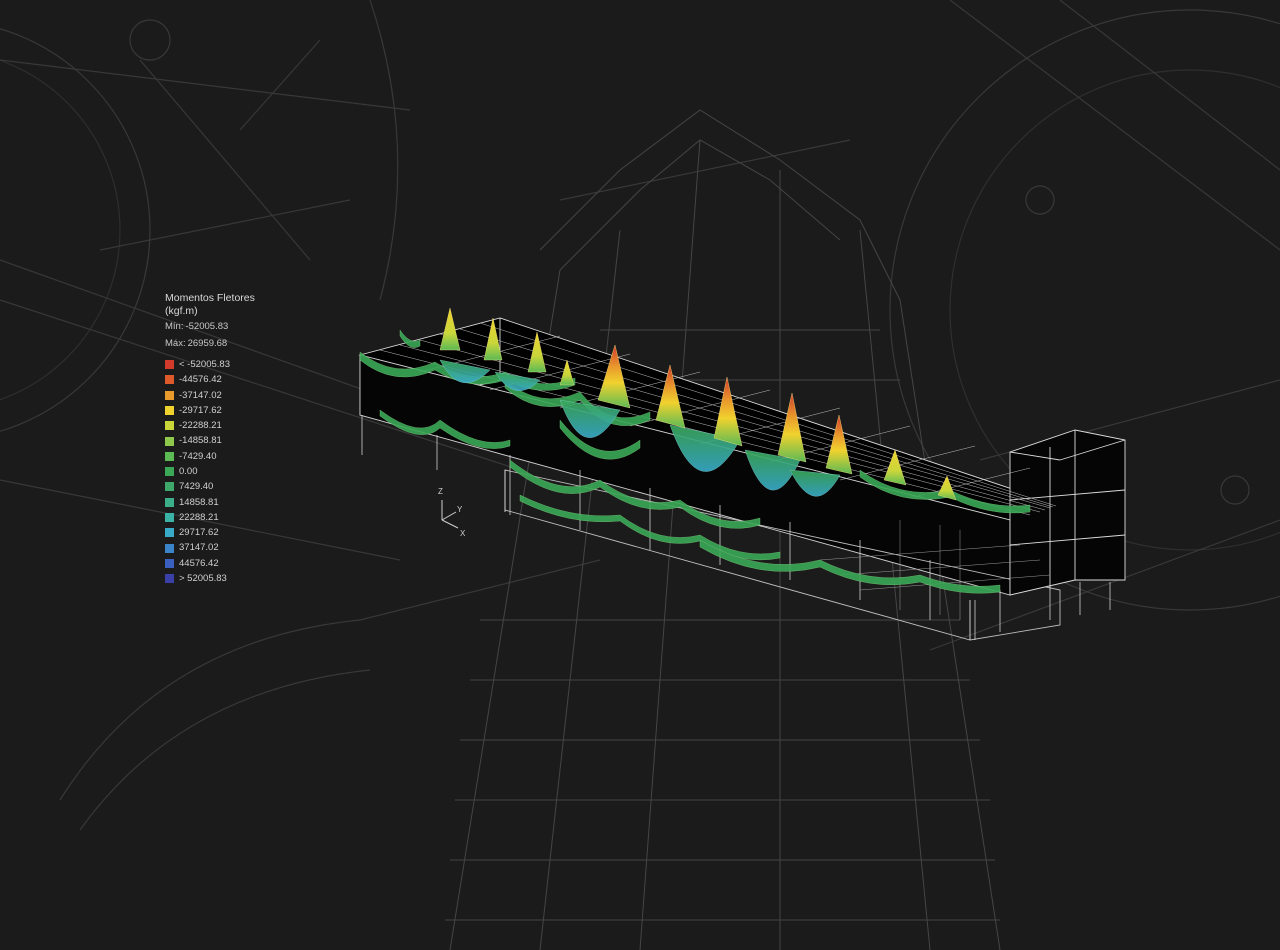  I want to click on legend-item: 0.00, so click(235, 471).